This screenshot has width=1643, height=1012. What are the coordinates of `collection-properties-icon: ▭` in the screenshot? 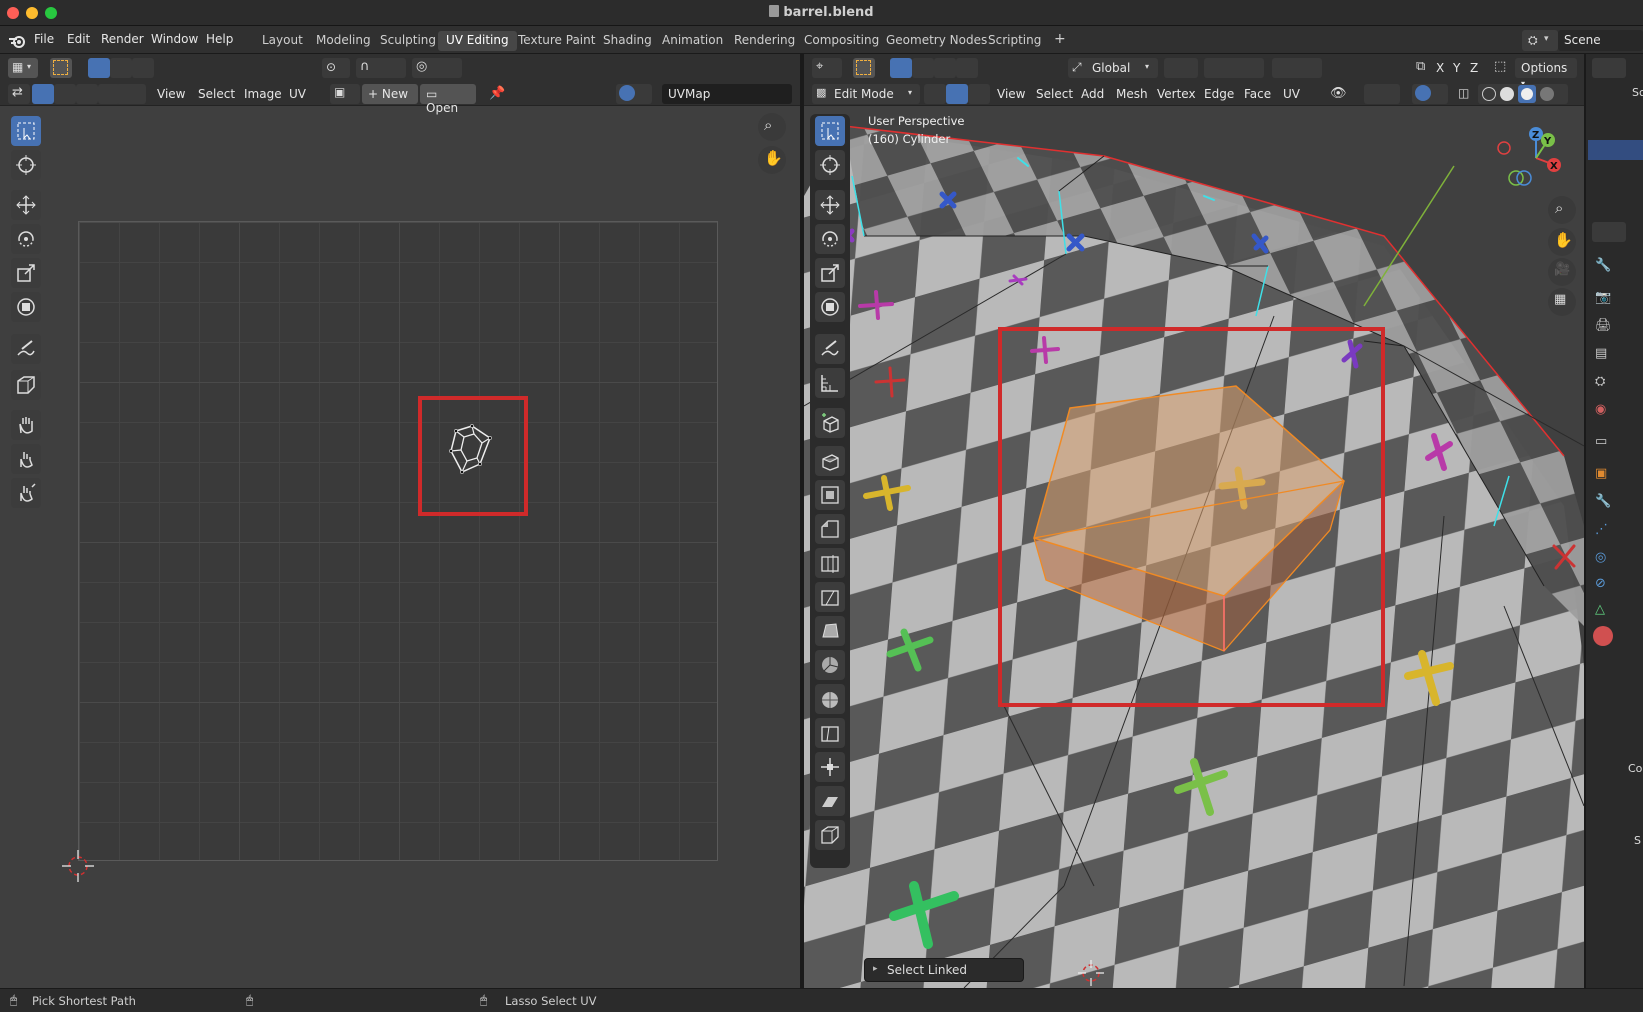 It's located at (1601, 441).